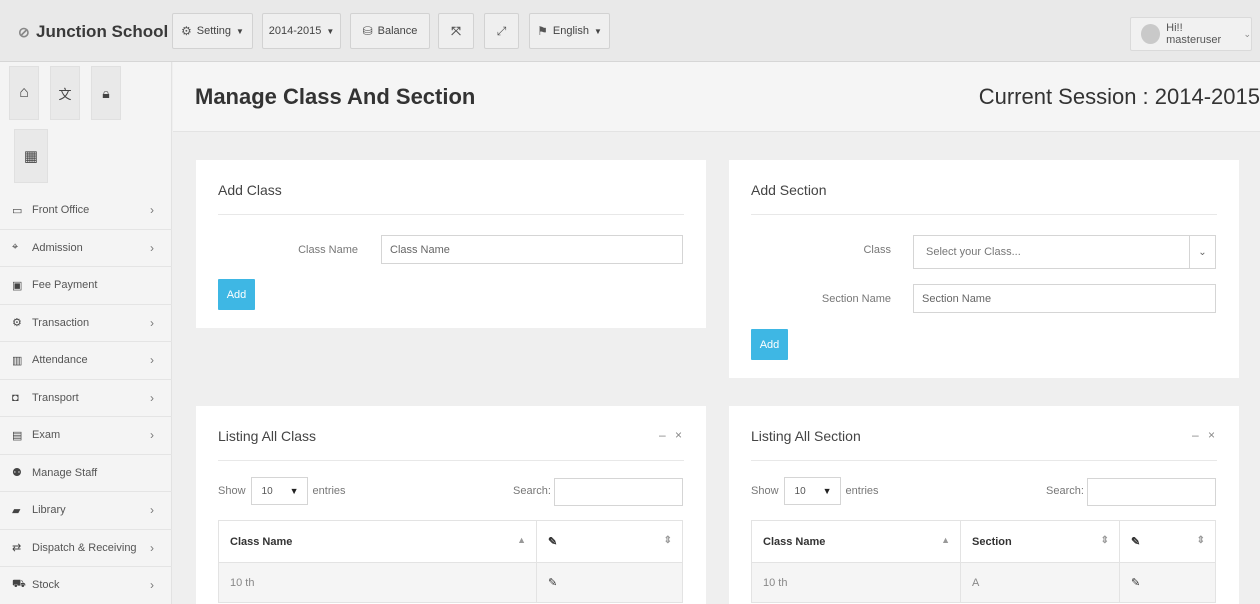 The width and height of the screenshot is (1260, 604). I want to click on translate-shortcut: 文, so click(65, 93).